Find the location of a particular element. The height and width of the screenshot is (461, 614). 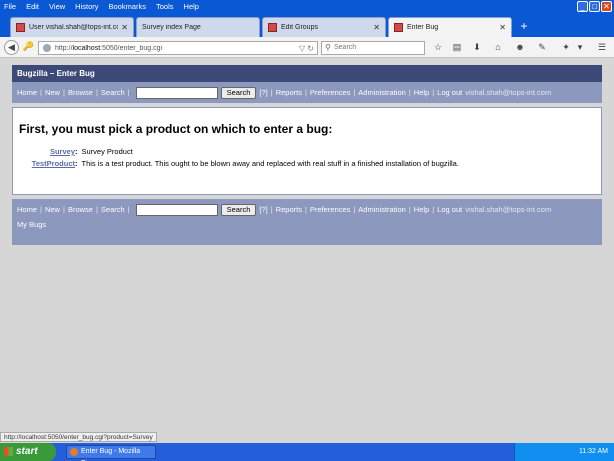

url-bar: http://localhost:5050/enter_bug.cgi ▽ ↻ is located at coordinates (178, 48).